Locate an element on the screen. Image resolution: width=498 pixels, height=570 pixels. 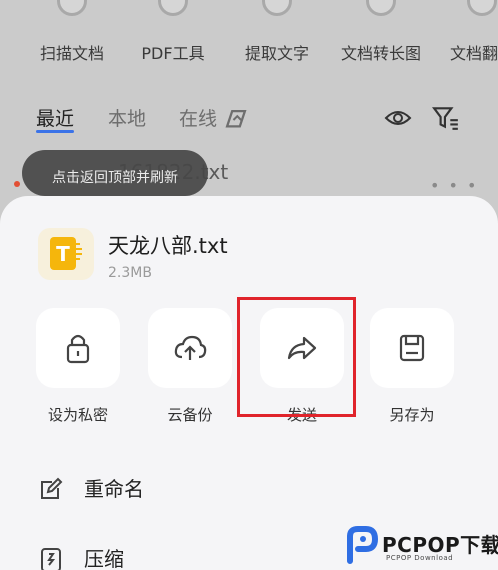
txt-file-icon: T is located at coordinates (66, 254).